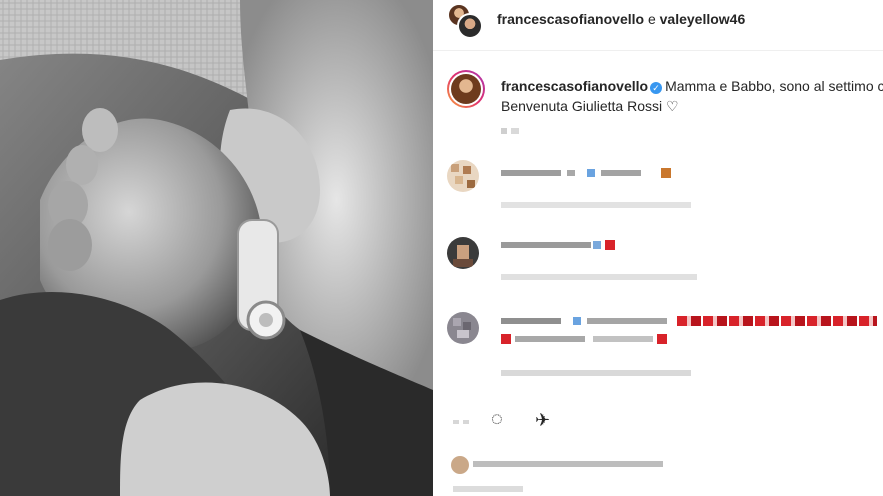 Image resolution: width=883 pixels, height=496 pixels. What do you see at coordinates (574, 86) in the screenshot?
I see `caption-username: francescasofianovello` at bounding box center [574, 86].